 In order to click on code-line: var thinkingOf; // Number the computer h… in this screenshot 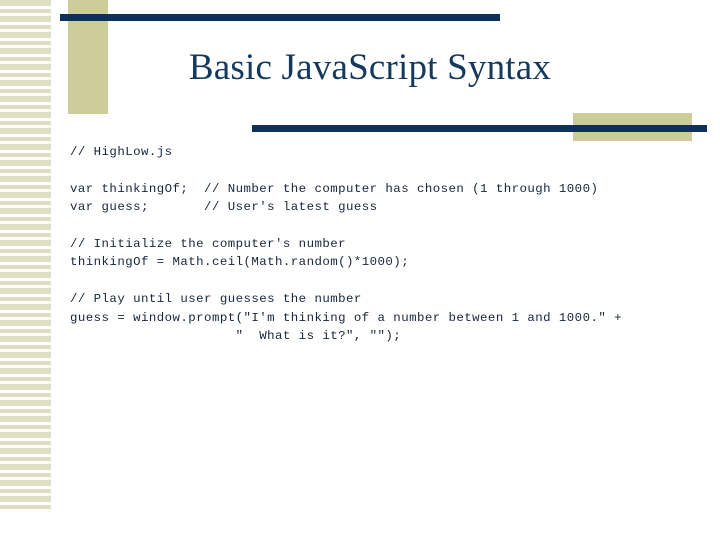, I will do `click(334, 188)`.